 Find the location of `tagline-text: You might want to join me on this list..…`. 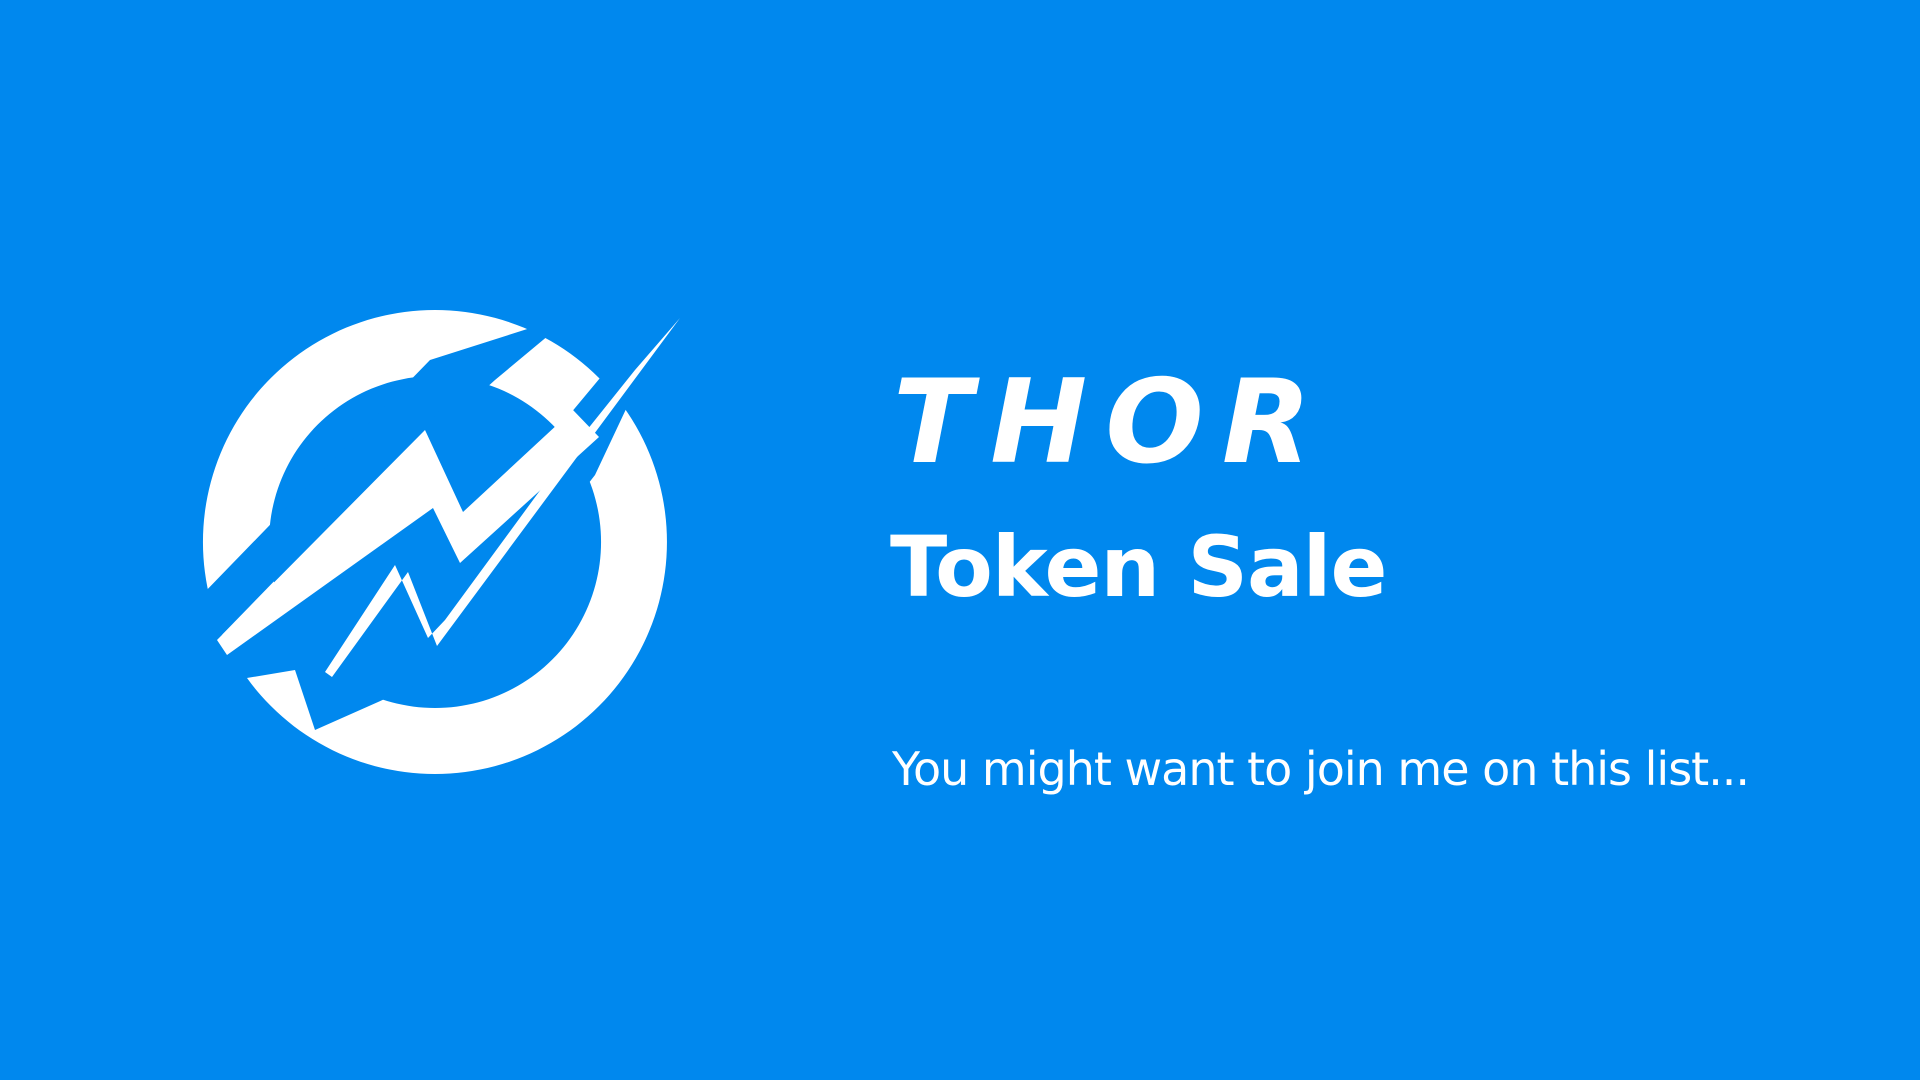

tagline-text: You might want to join me on this list..… is located at coordinates (1321, 769).